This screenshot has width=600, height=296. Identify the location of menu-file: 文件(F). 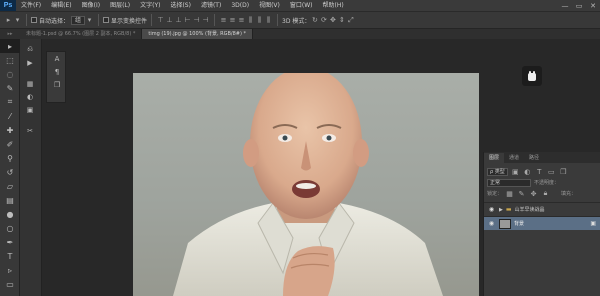
(31, 5).